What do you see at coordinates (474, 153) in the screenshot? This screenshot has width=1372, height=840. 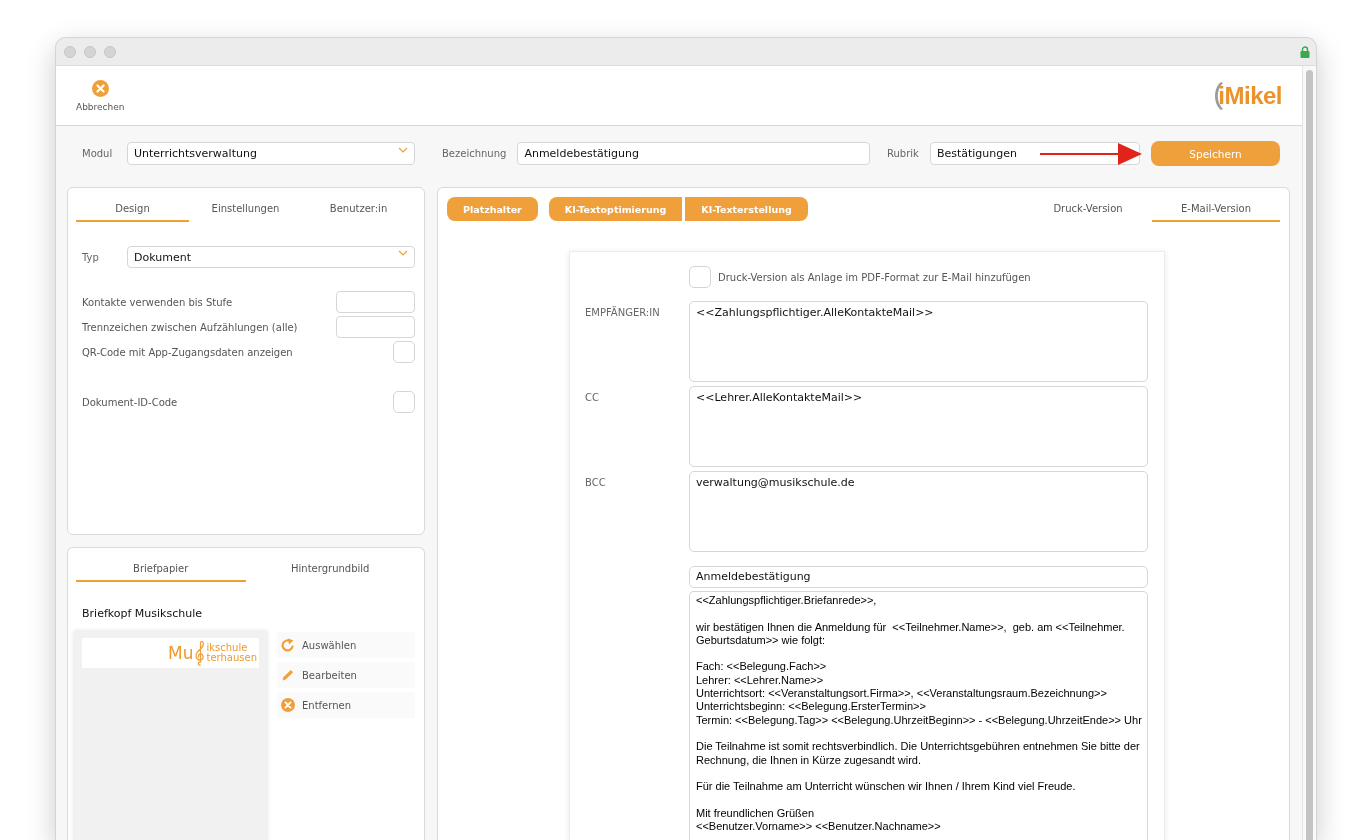 I see `field-label: Bezeichnung` at bounding box center [474, 153].